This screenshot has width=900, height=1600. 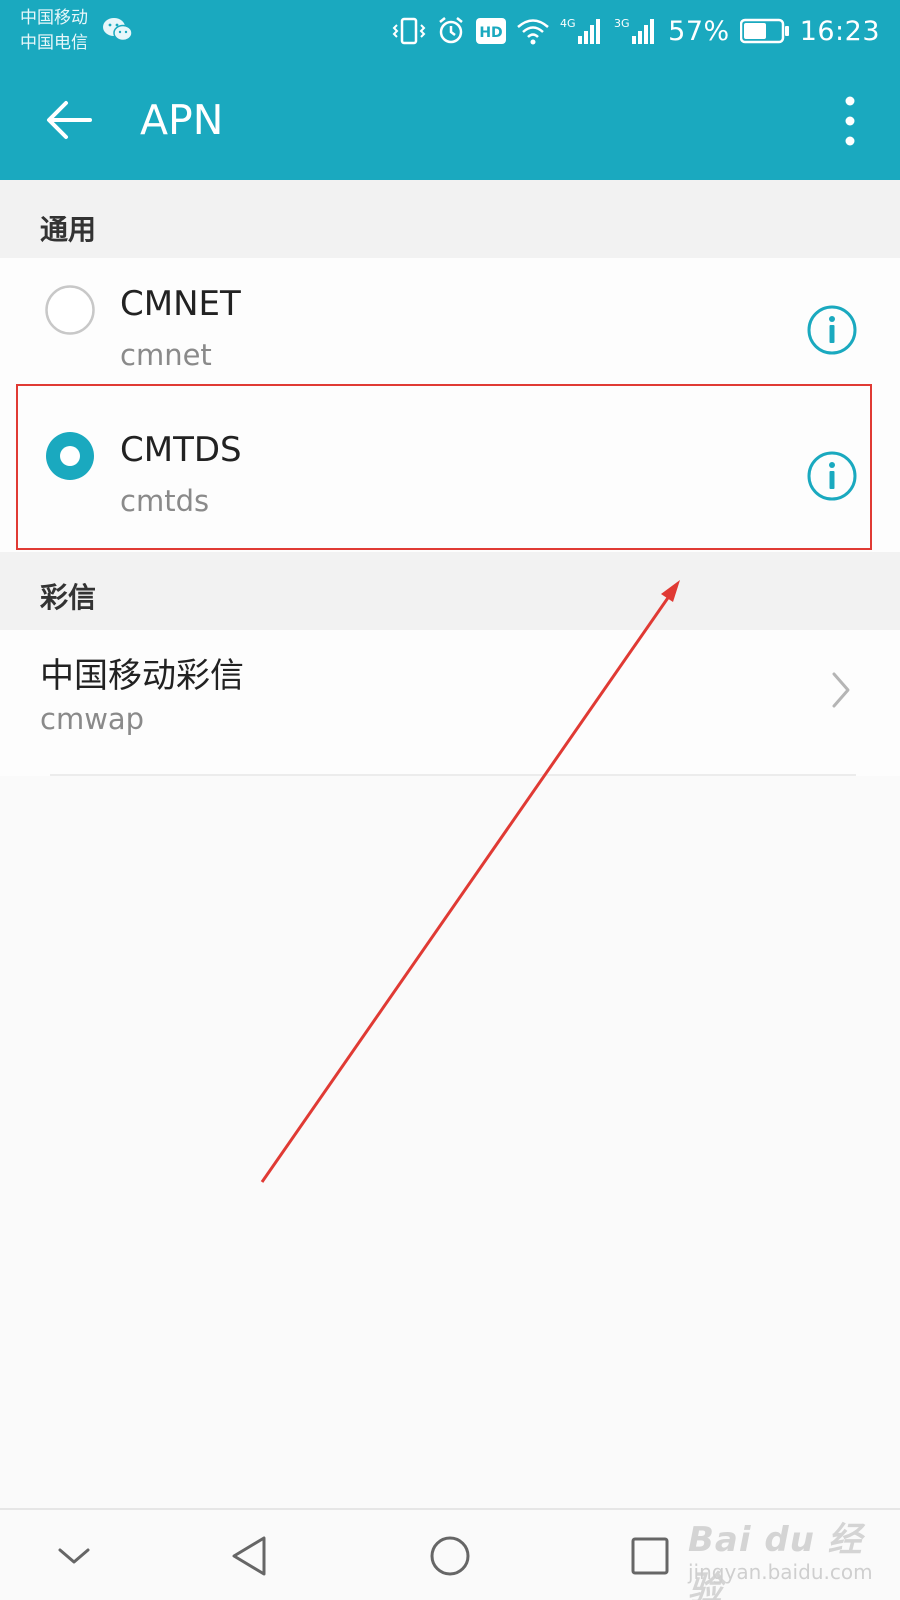 What do you see at coordinates (832, 330) in the screenshot?
I see `info-icon` at bounding box center [832, 330].